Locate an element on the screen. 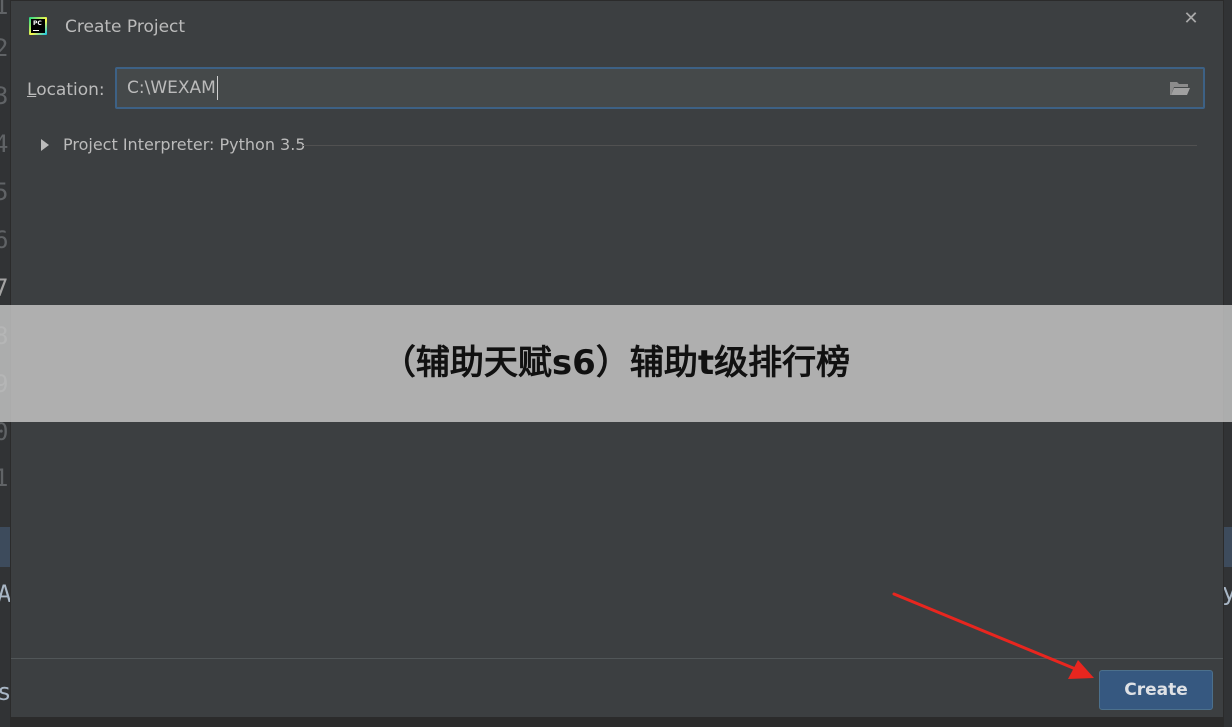 The width and height of the screenshot is (1232, 727). expand-arrow-icon is located at coordinates (45, 145).